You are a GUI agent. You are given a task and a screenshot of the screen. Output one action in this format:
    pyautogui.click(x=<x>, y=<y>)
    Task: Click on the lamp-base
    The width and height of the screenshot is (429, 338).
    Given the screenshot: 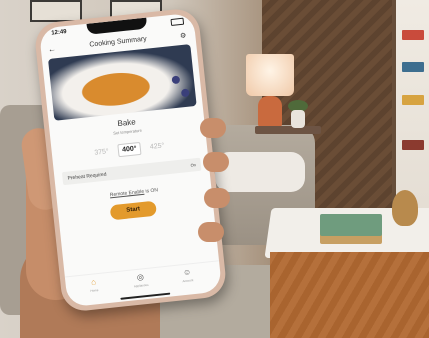 What is the action you would take?
    pyautogui.click(x=270, y=112)
    